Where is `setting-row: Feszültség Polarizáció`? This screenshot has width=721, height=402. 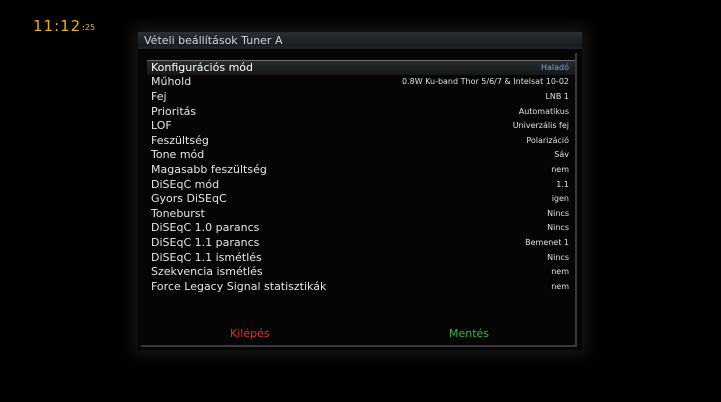
setting-row: Feszültség Polarizáció is located at coordinates (361, 140).